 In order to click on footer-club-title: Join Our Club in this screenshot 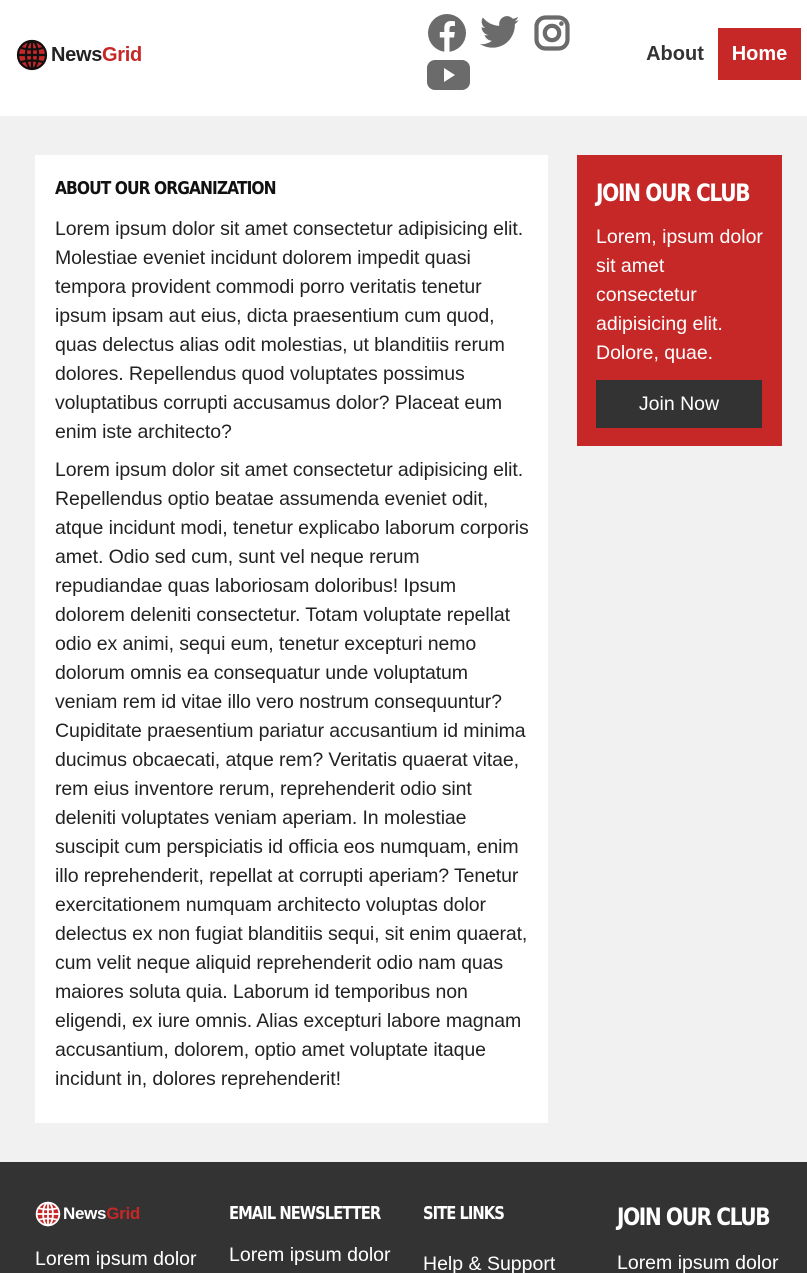, I will do `click(694, 1217)`.